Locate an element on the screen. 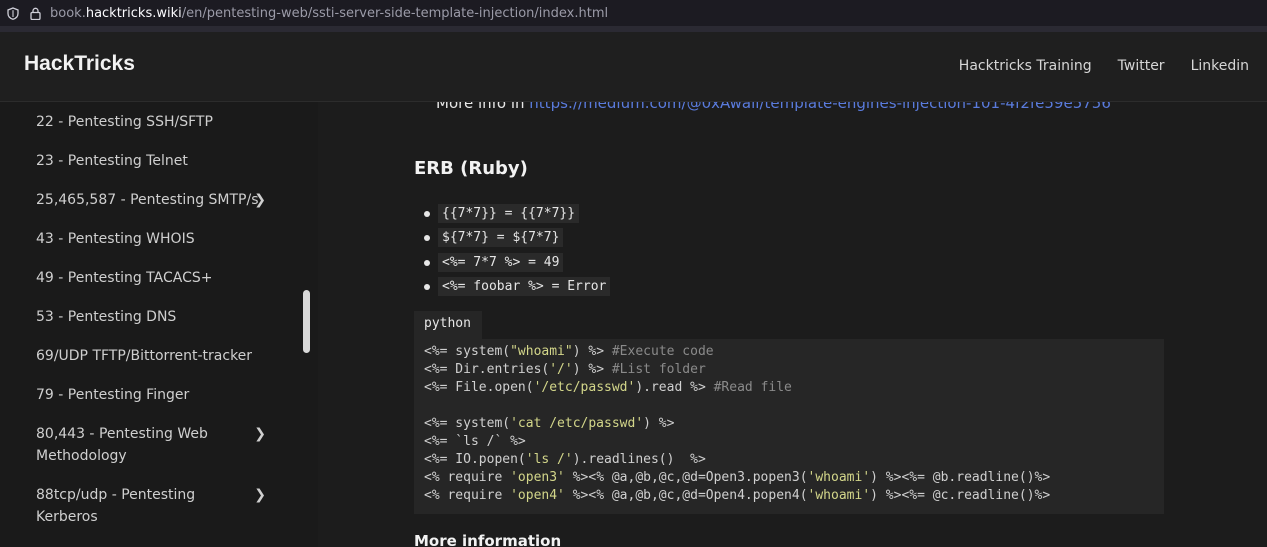 This screenshot has height=547, width=1267. url-host: hacktricks.wiki is located at coordinates (133, 13).